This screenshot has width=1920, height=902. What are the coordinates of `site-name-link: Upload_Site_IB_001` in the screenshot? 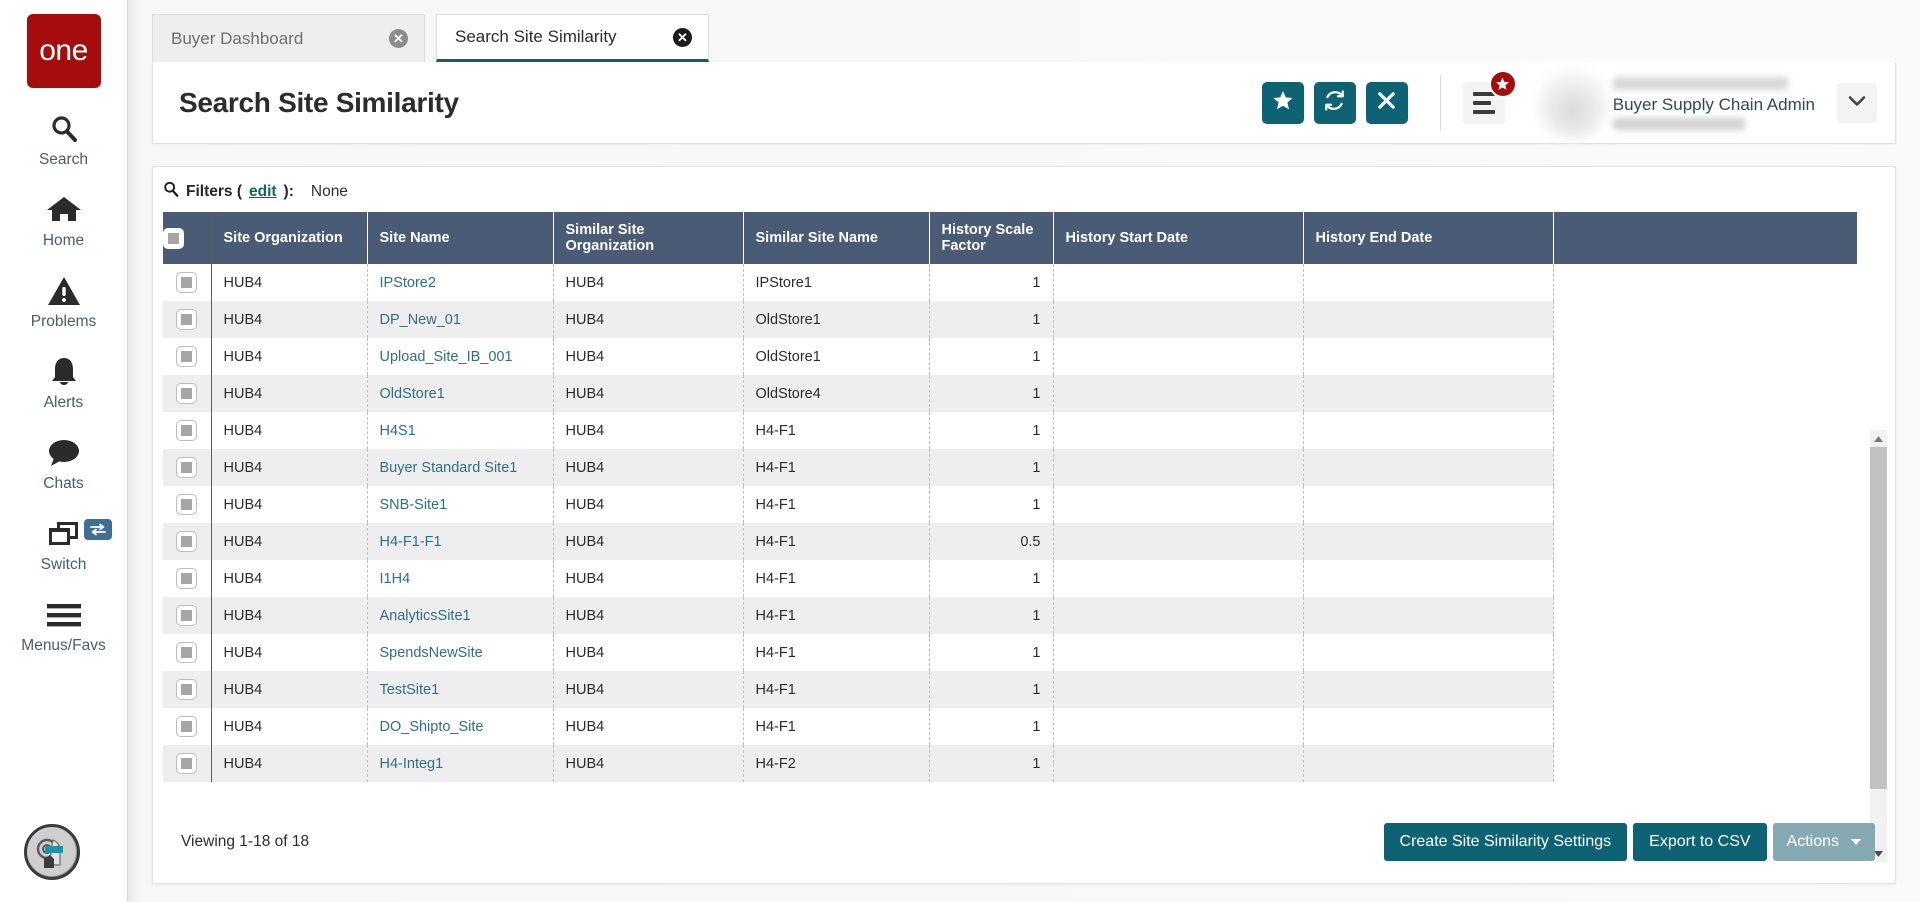 It's located at (446, 357).